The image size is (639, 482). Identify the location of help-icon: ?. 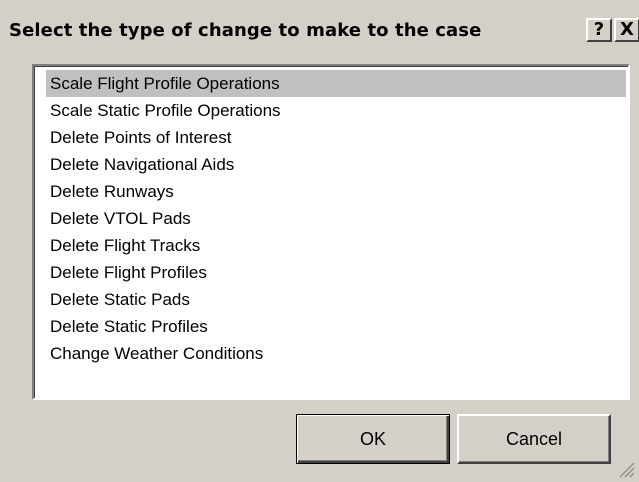
(599, 30).